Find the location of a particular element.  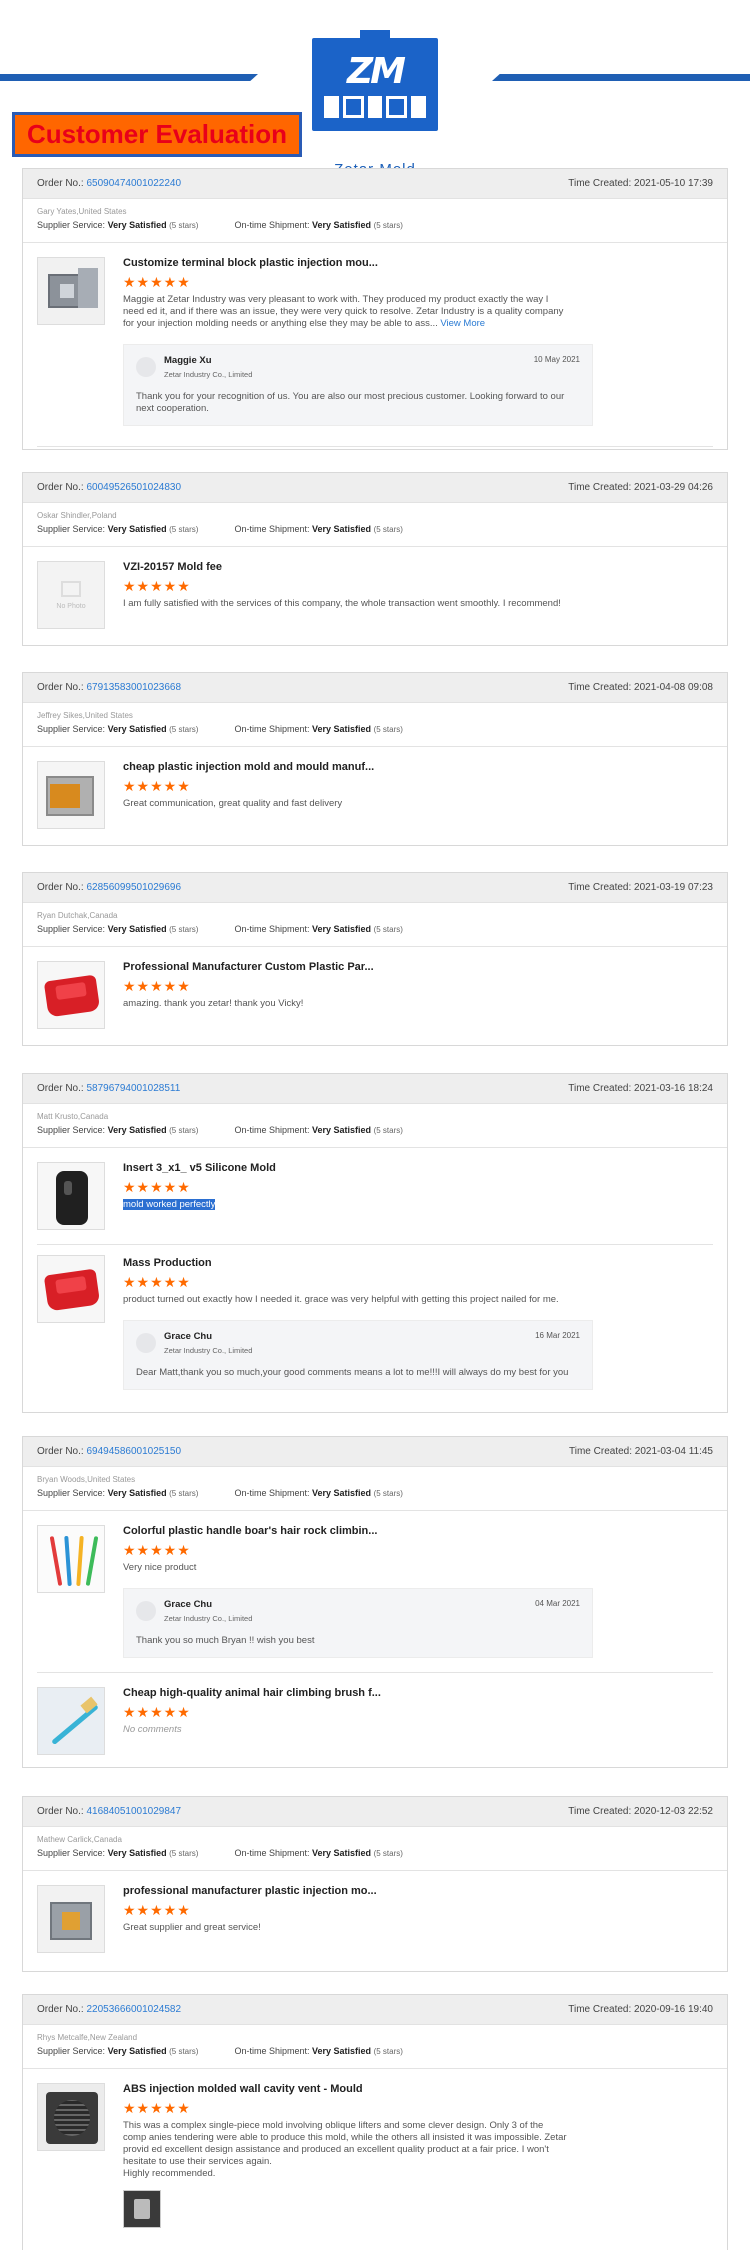

order-number: Order No.: 22053666001024582 is located at coordinates (109, 2009).